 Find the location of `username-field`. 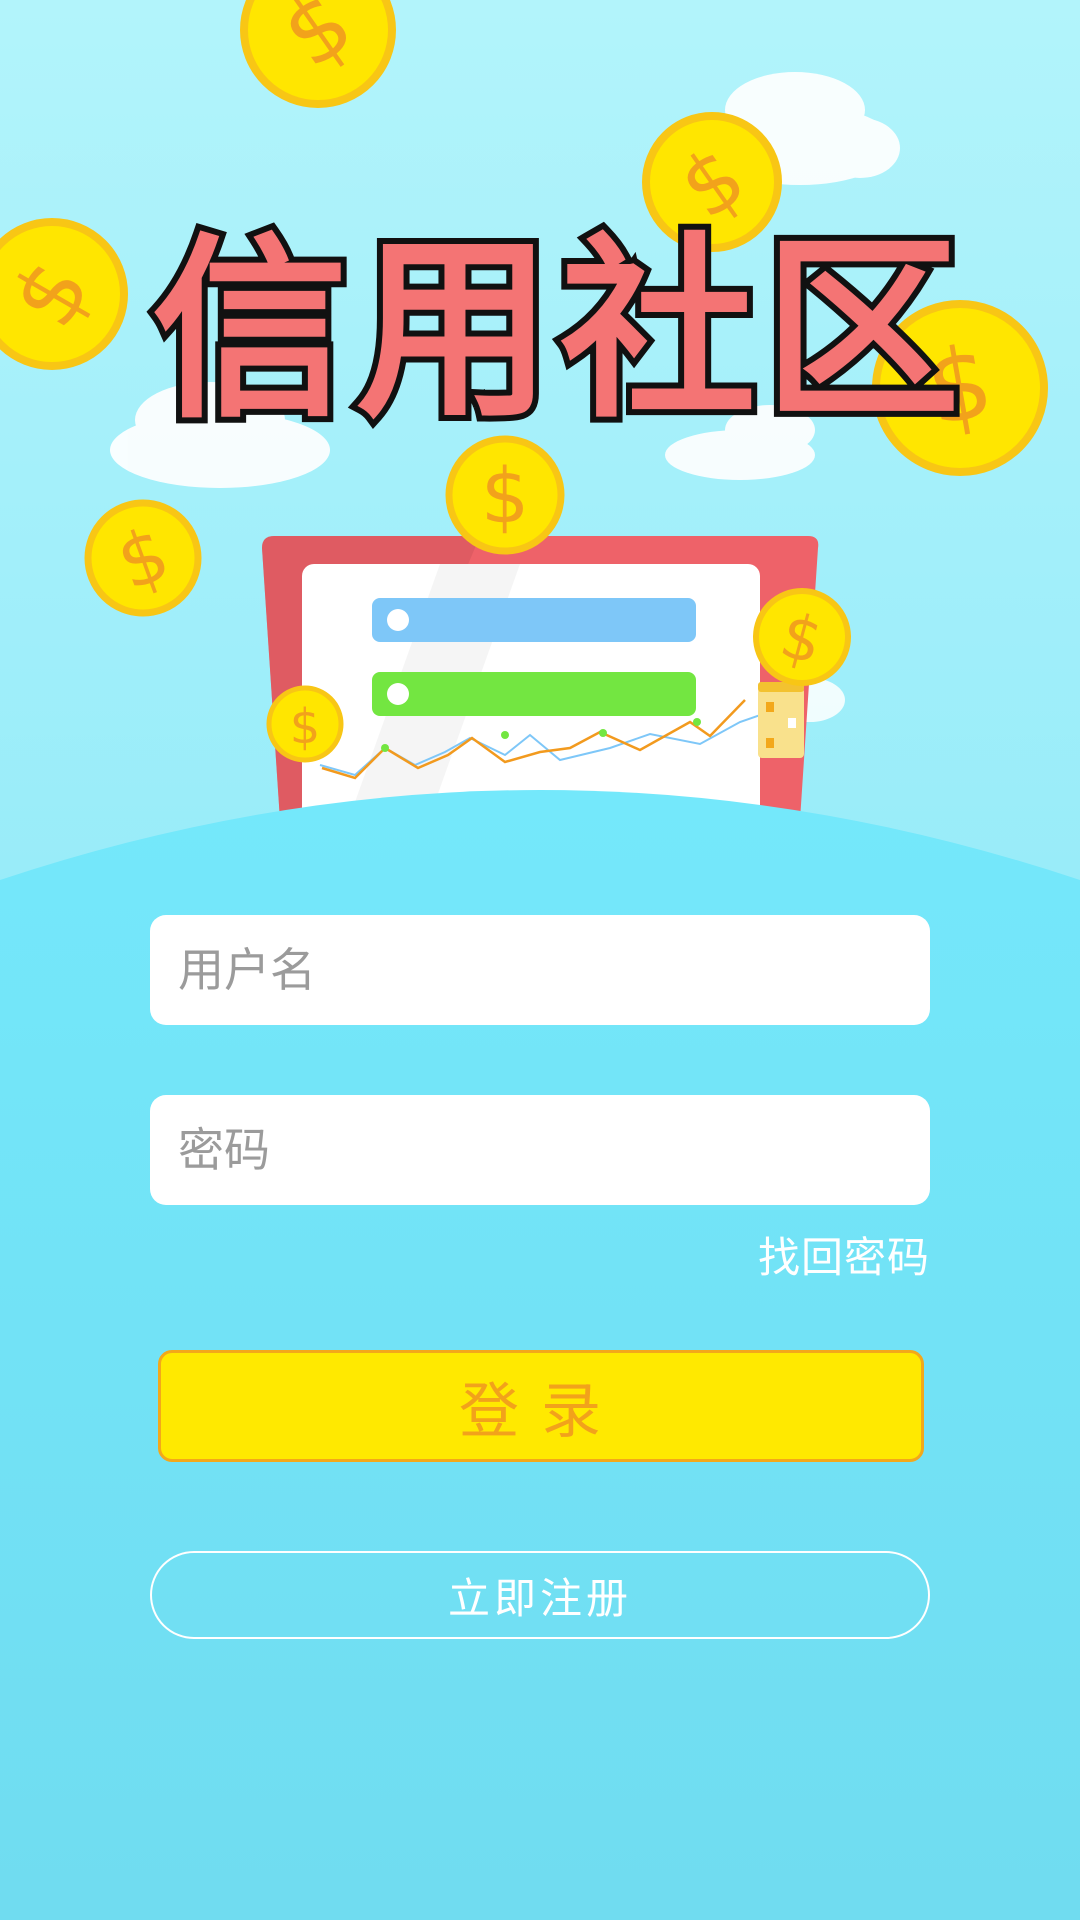

username-field is located at coordinates (540, 970).